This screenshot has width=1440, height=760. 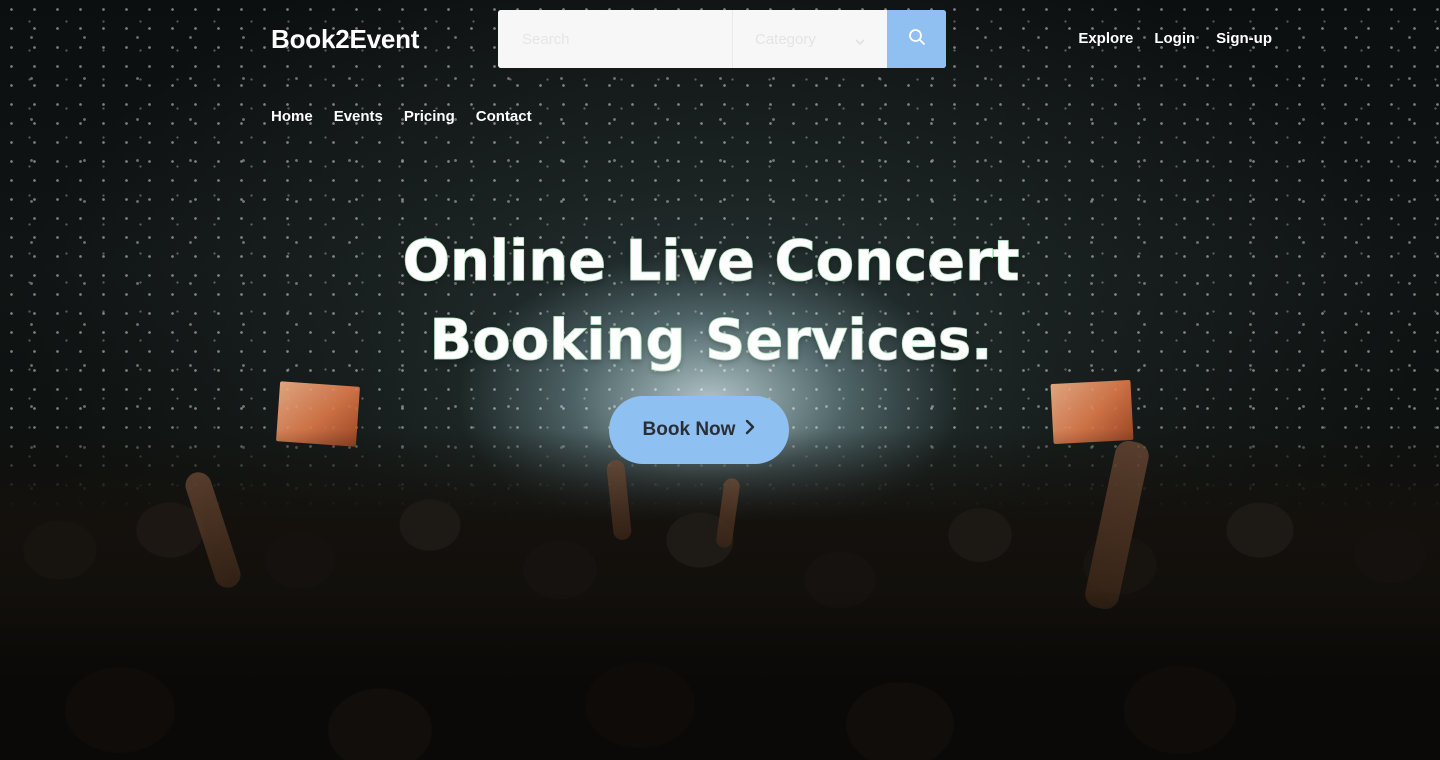 What do you see at coordinates (292, 116) in the screenshot?
I see `nav-home-link: Home` at bounding box center [292, 116].